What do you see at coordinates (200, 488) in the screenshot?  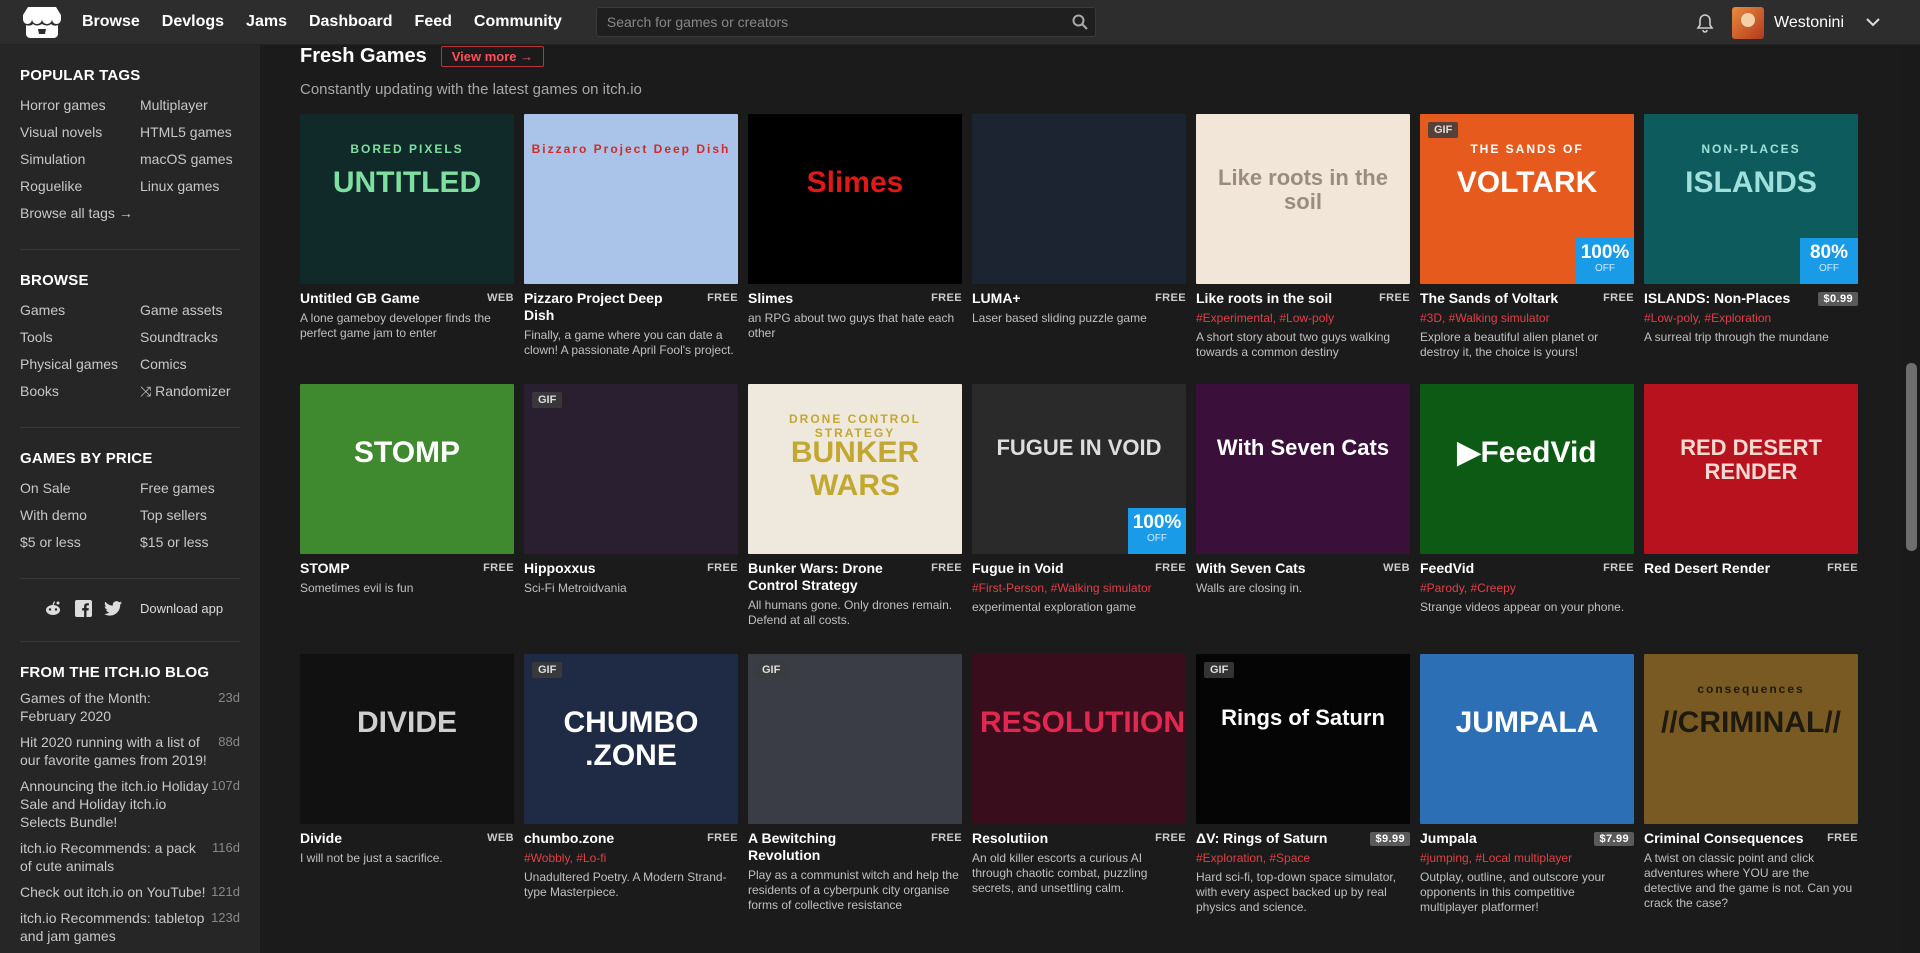 I see `price-link: Free games` at bounding box center [200, 488].